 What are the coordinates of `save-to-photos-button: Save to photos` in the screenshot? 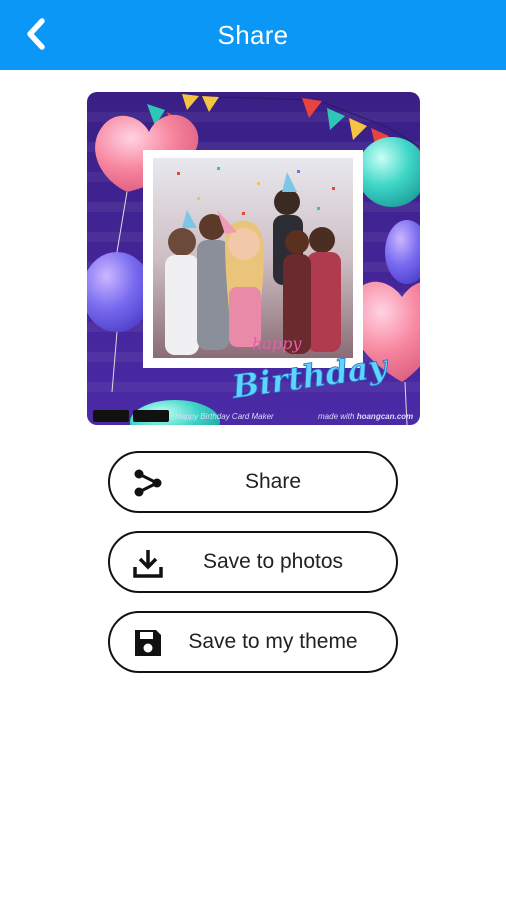 It's located at (253, 562).